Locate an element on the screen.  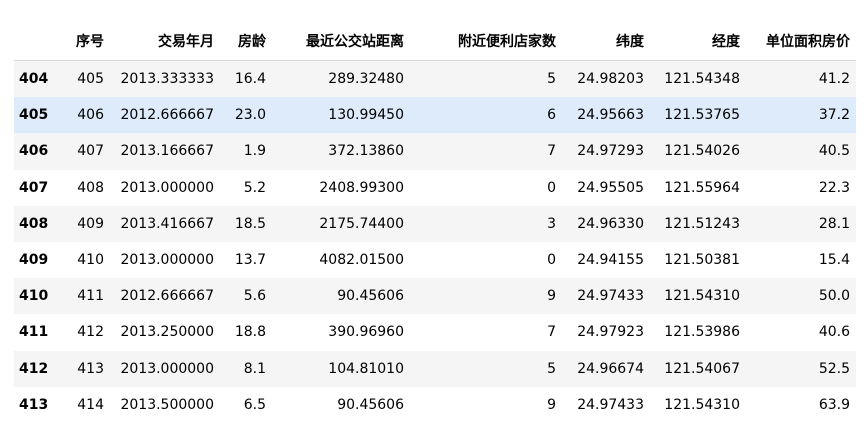
table-cell: 2013.166667 is located at coordinates (167, 151).